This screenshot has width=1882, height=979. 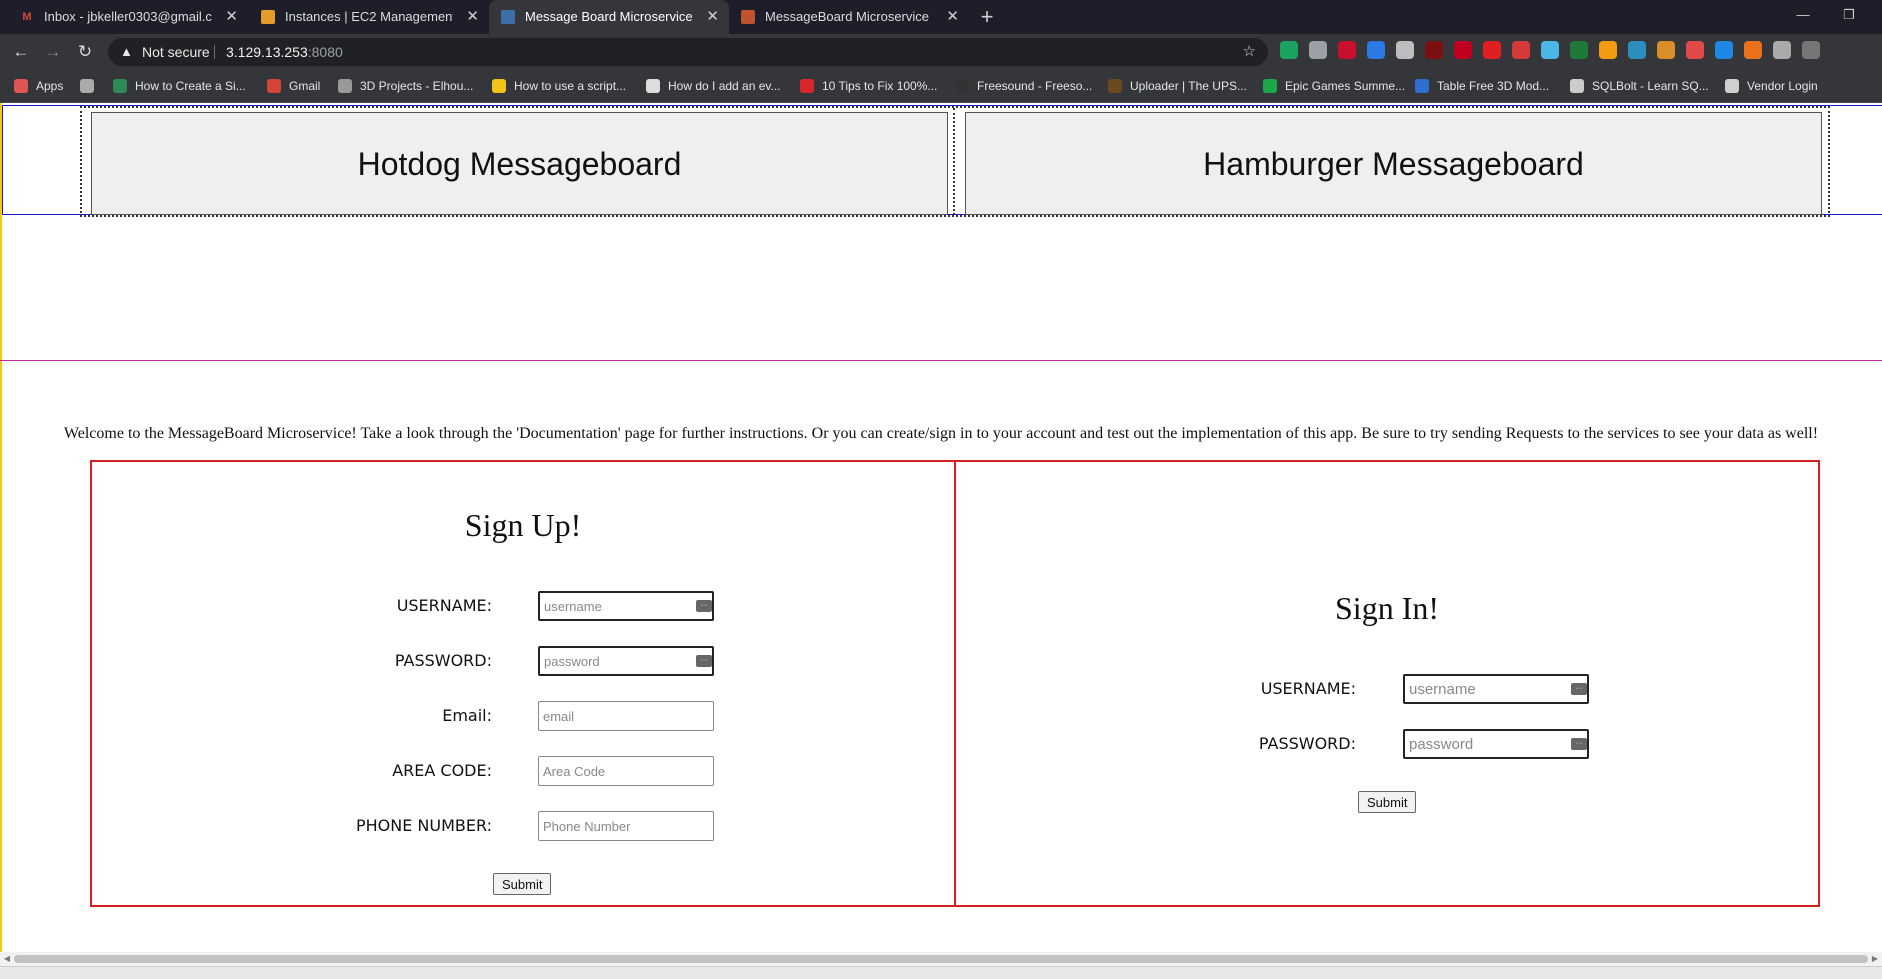 I want to click on signup-phone-input, so click(x=626, y=826).